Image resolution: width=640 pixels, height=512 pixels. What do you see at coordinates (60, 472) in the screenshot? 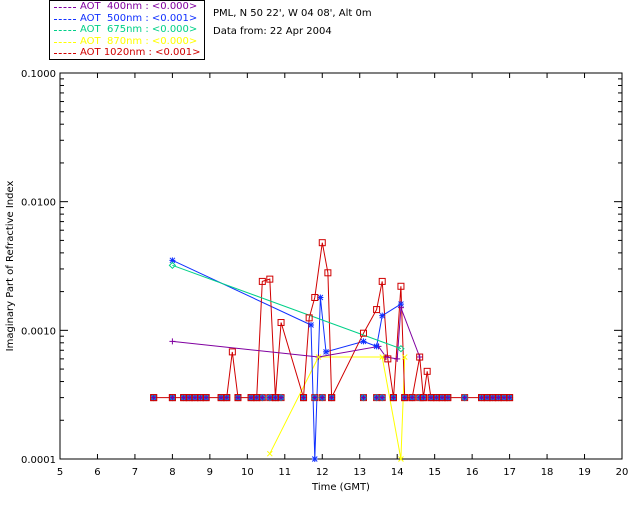
I see `x-tick-label: 5` at bounding box center [60, 472].